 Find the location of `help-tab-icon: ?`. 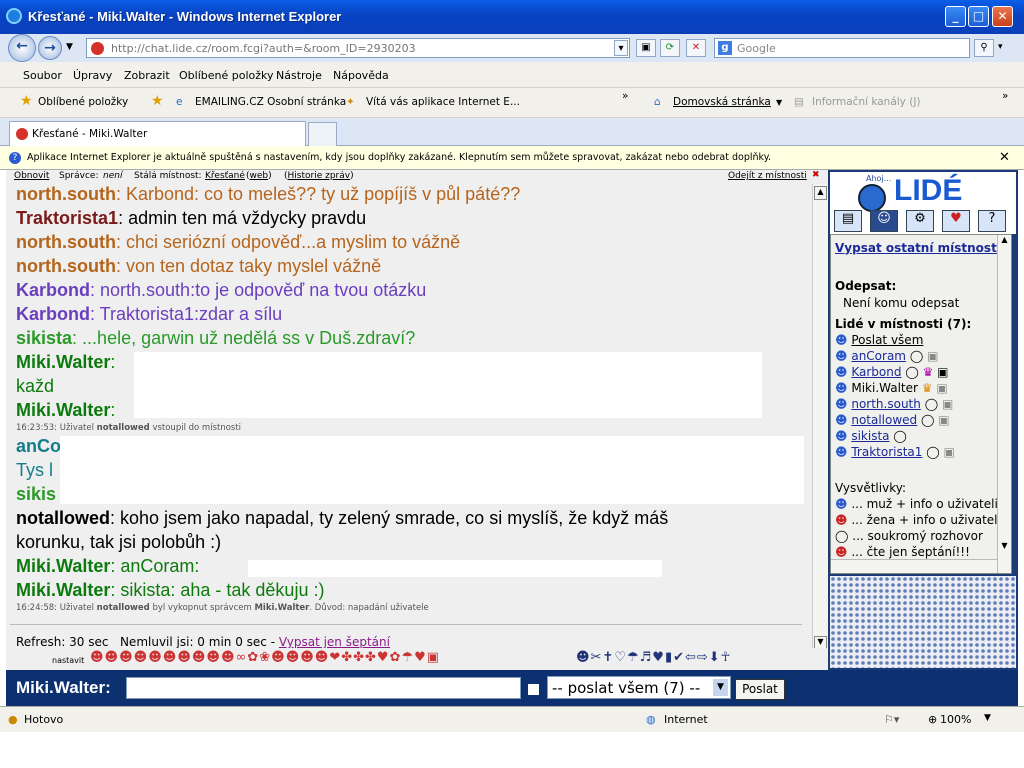

help-tab-icon: ? is located at coordinates (992, 221).